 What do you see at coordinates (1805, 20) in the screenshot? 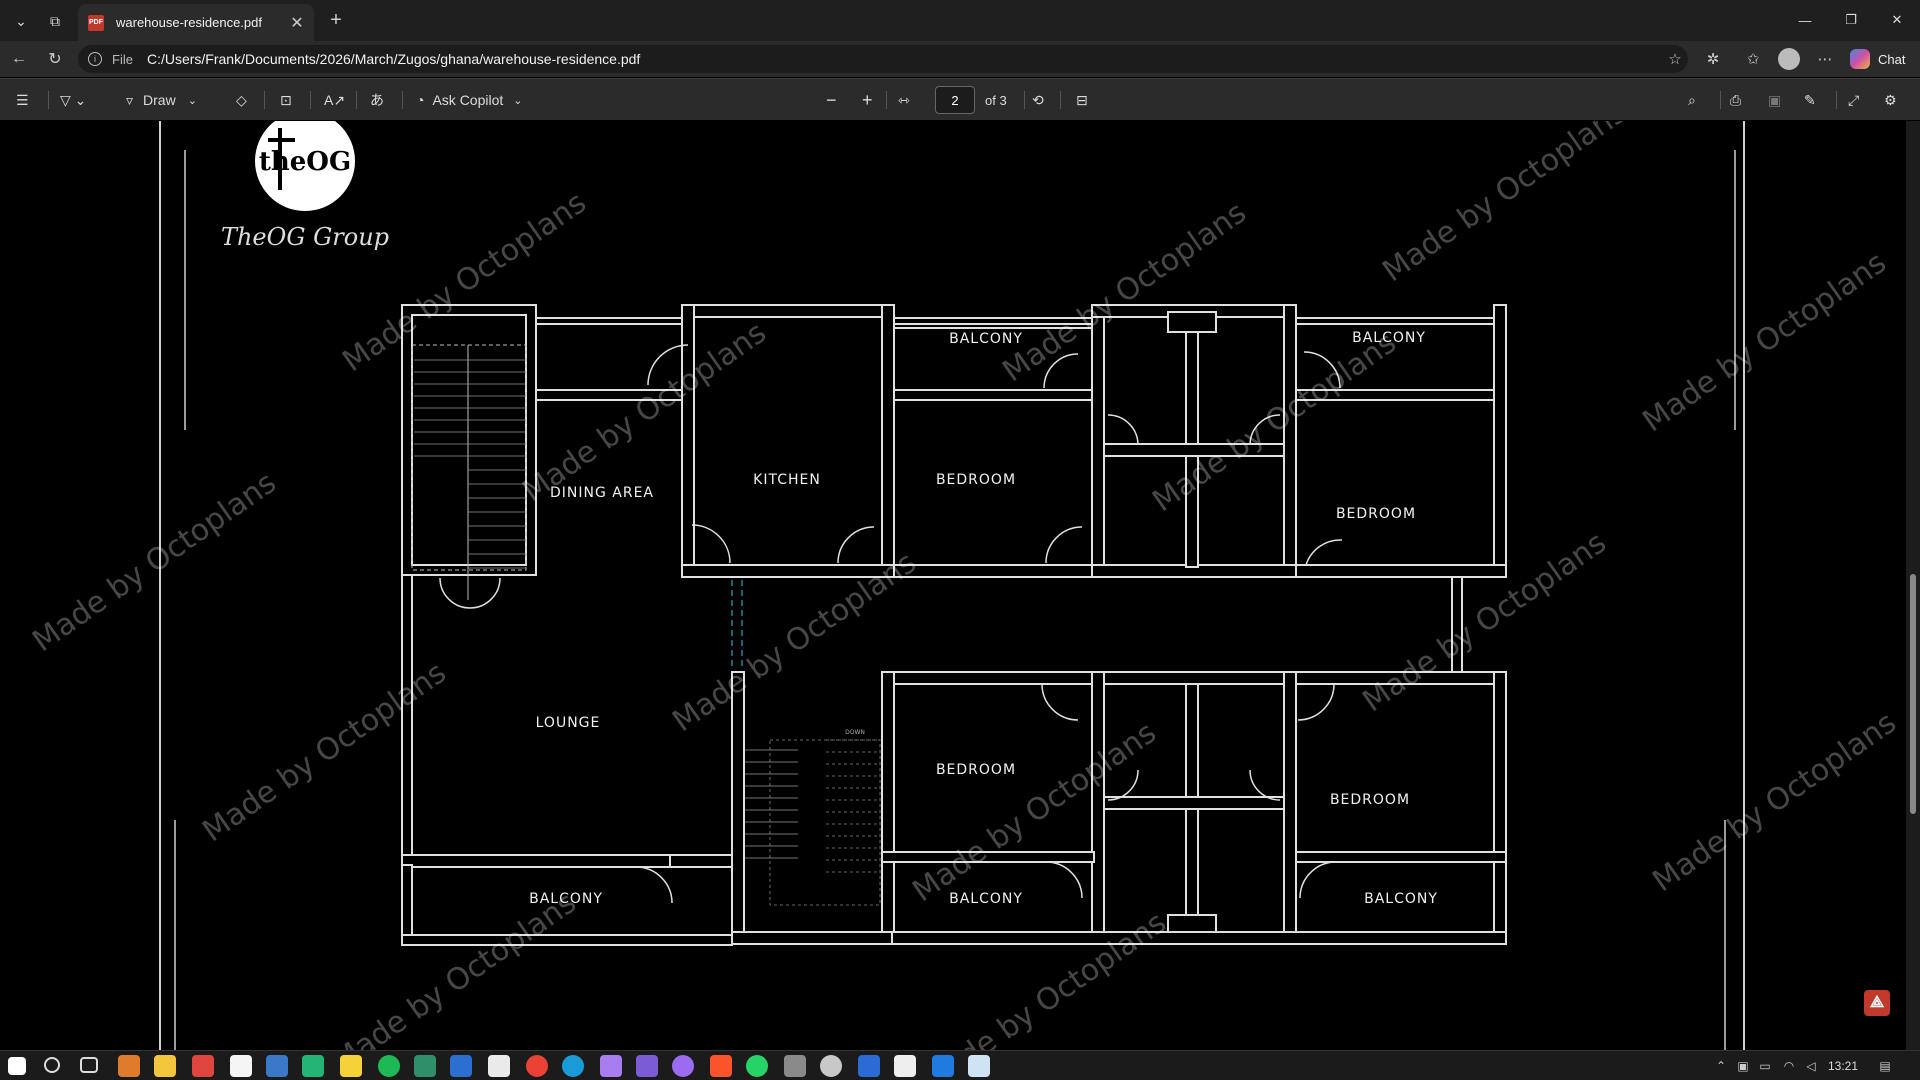
I see `minimize-button: —` at bounding box center [1805, 20].